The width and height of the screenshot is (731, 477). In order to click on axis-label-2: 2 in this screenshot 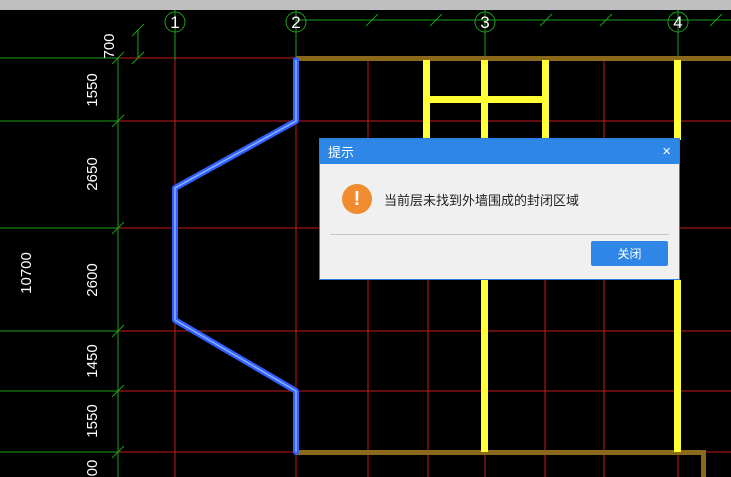, I will do `click(295, 22)`.